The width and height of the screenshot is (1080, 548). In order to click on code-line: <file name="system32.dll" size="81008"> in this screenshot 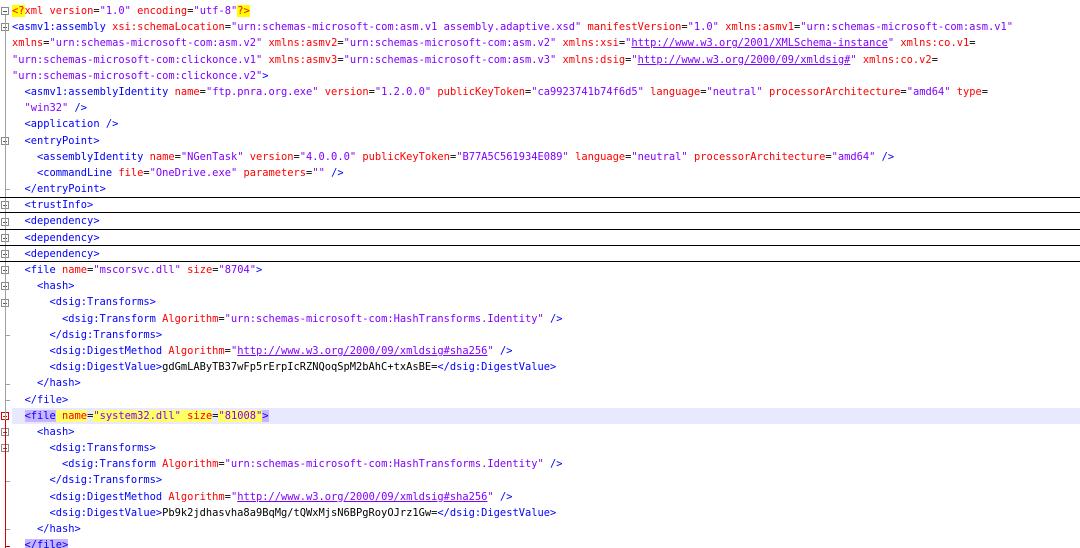, I will do `click(546, 415)`.